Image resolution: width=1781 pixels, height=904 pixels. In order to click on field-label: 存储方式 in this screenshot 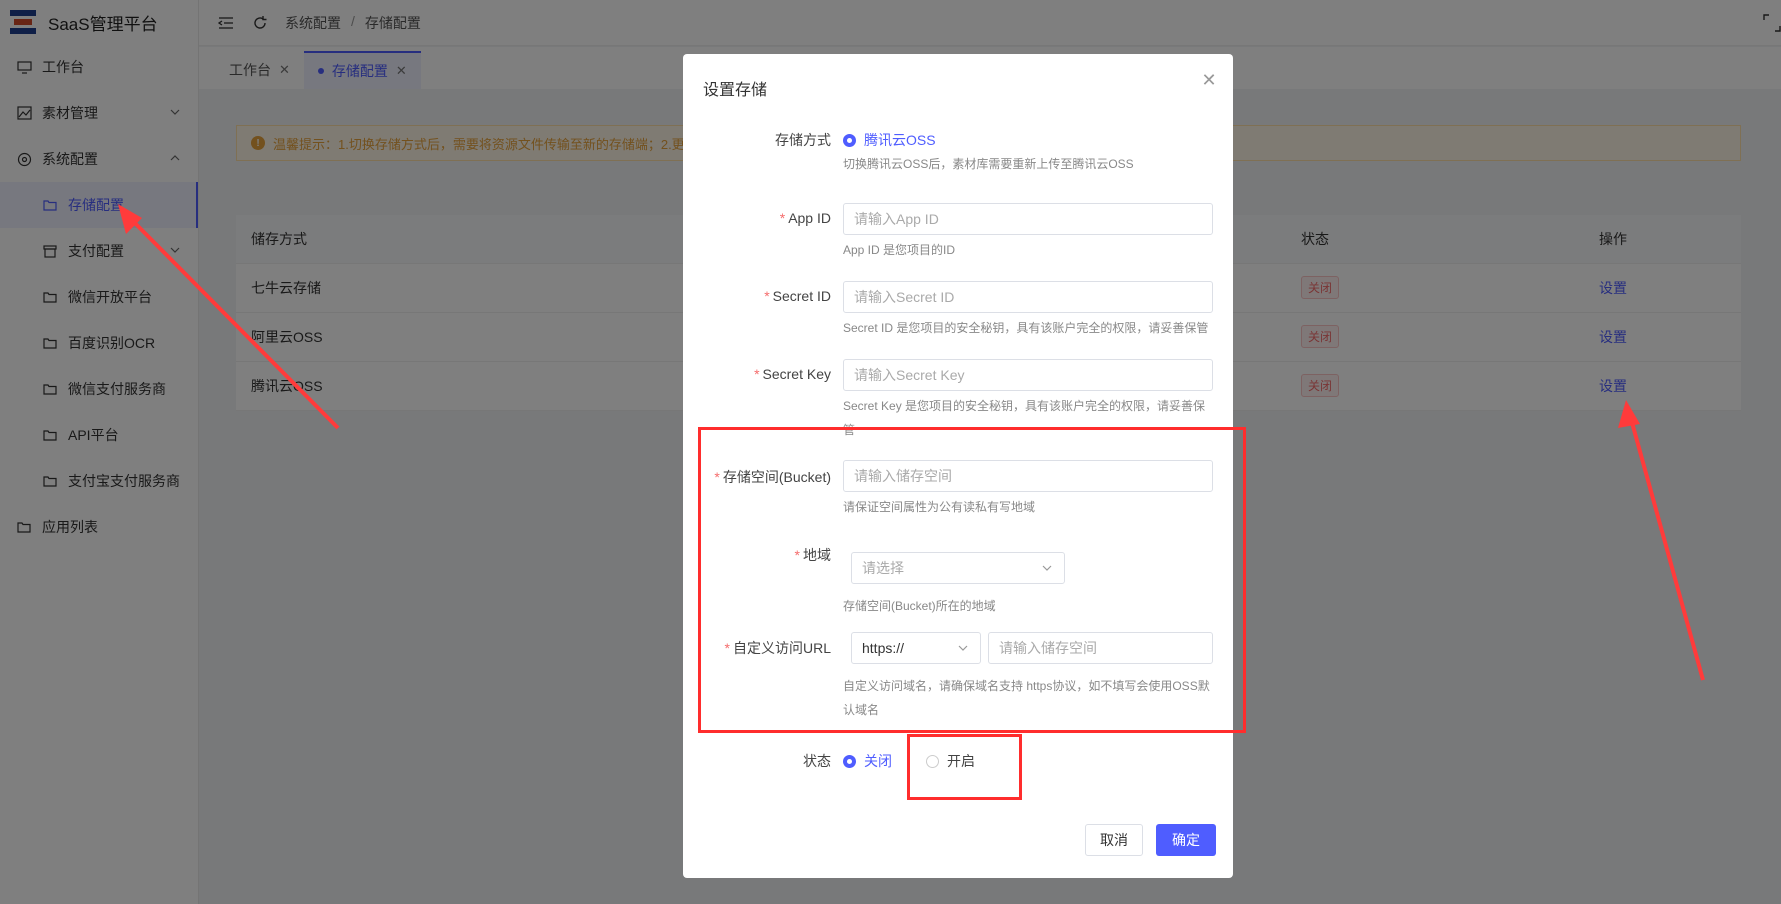, I will do `click(803, 140)`.